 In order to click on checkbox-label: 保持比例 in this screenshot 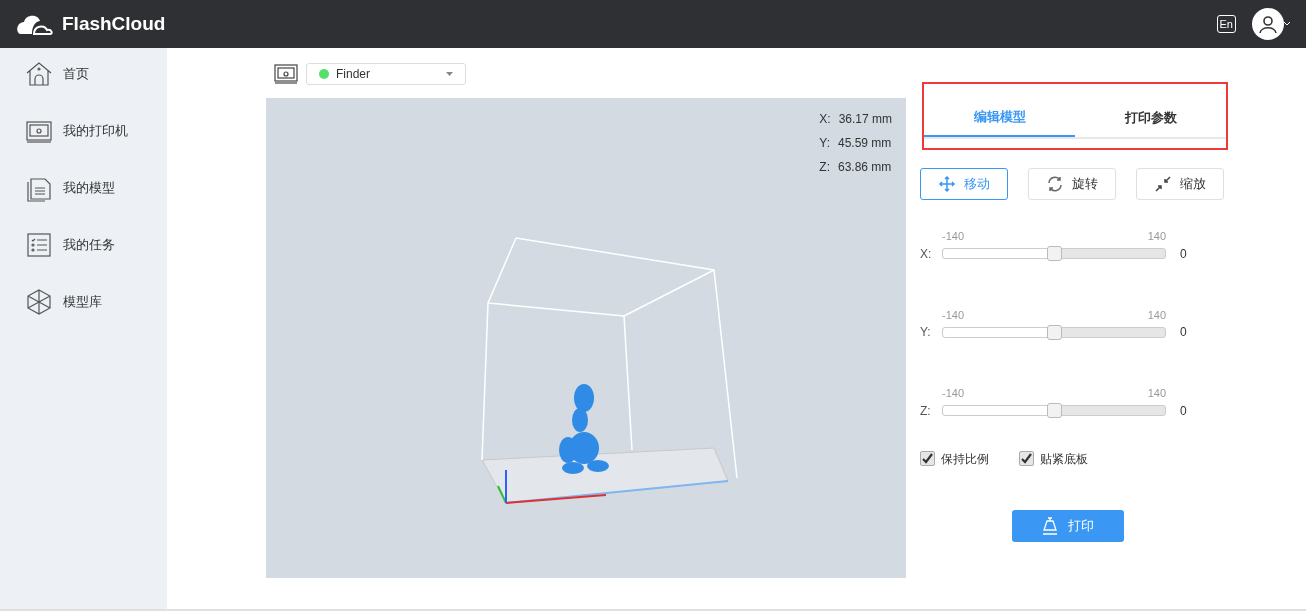, I will do `click(965, 459)`.